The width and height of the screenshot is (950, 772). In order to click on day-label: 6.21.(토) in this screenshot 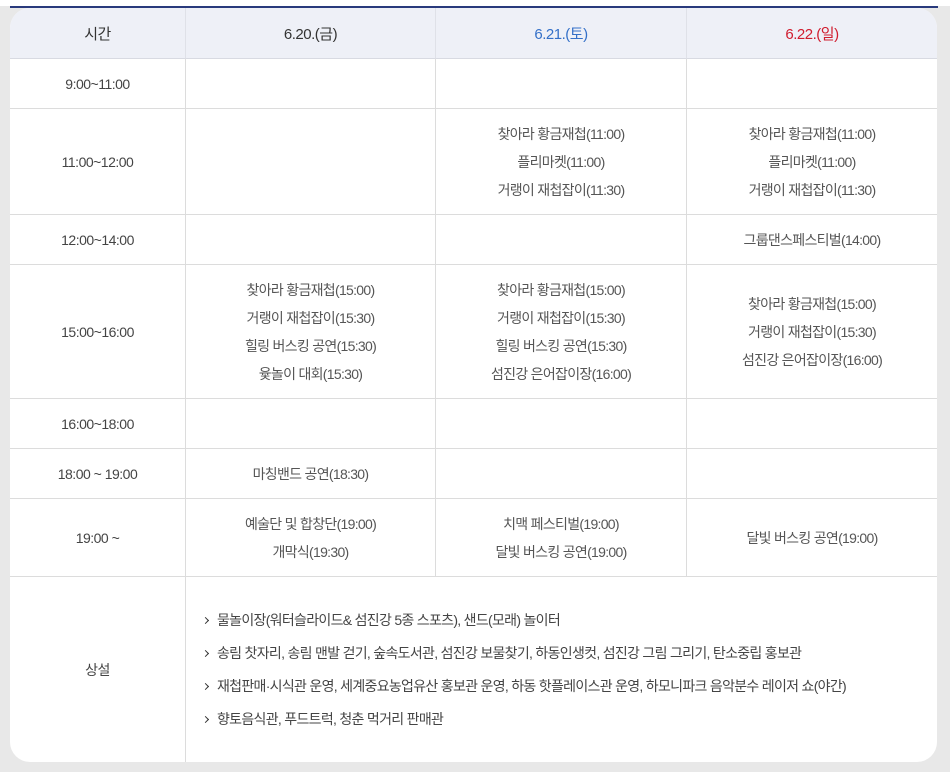, I will do `click(561, 34)`.